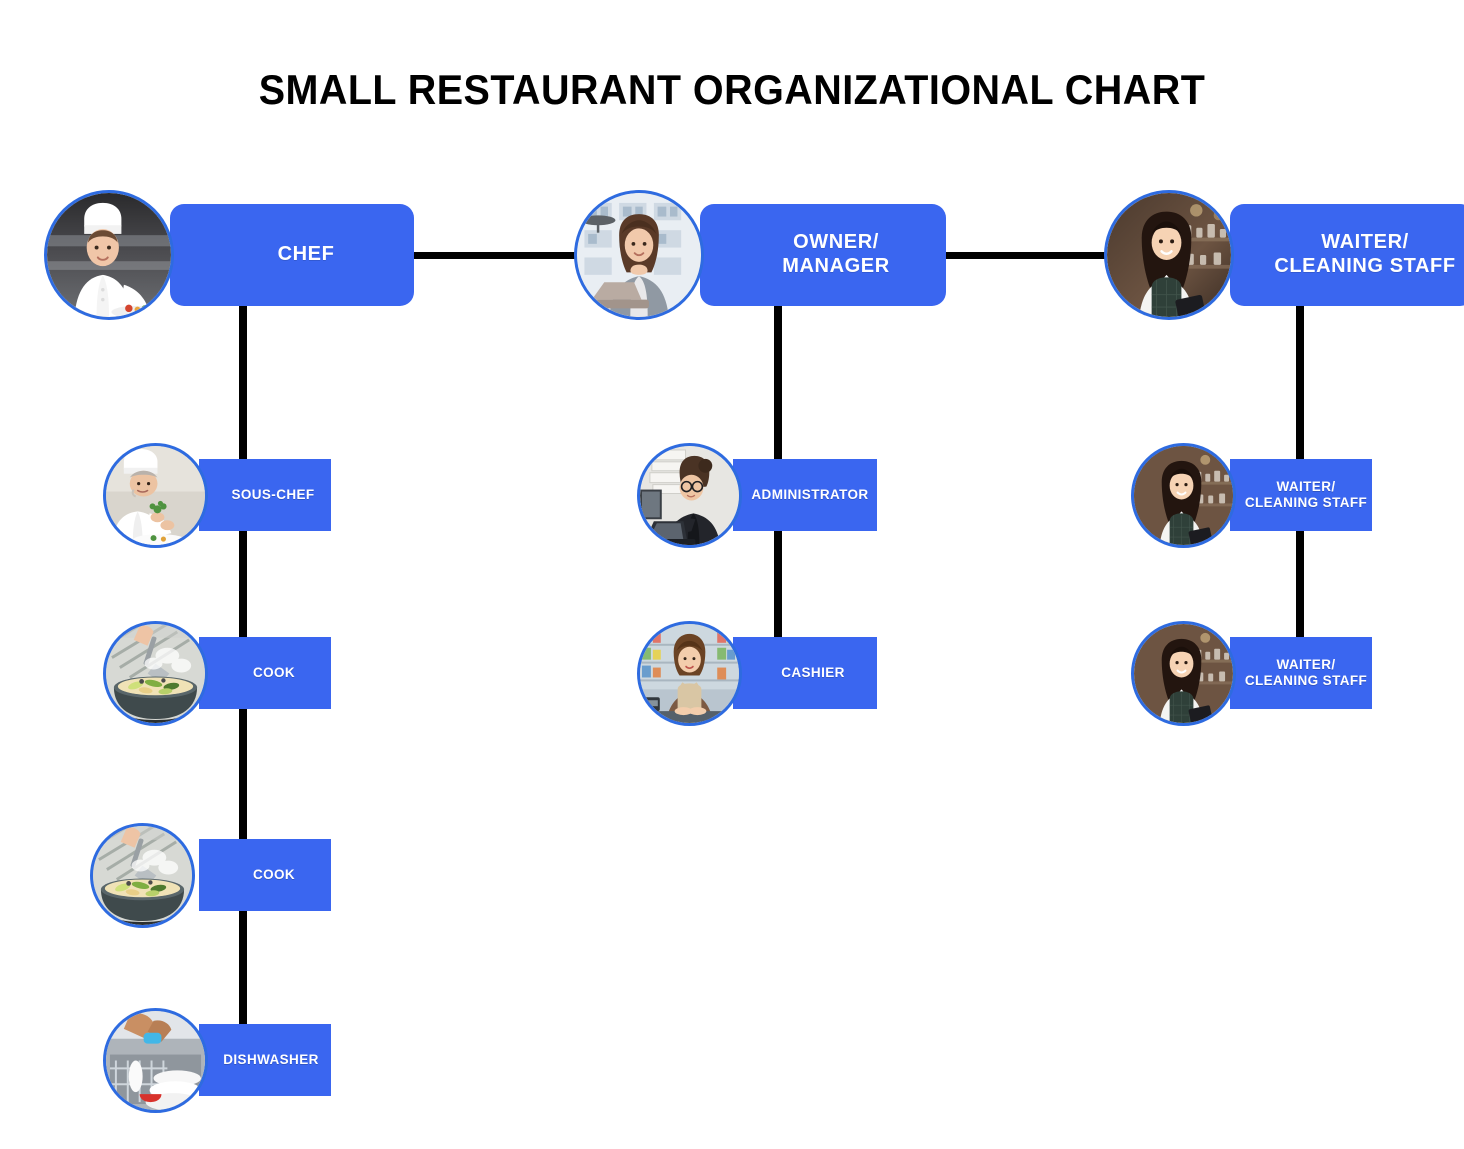  I want to click on node-sous-chef: SOUS-CHEF, so click(217, 495).